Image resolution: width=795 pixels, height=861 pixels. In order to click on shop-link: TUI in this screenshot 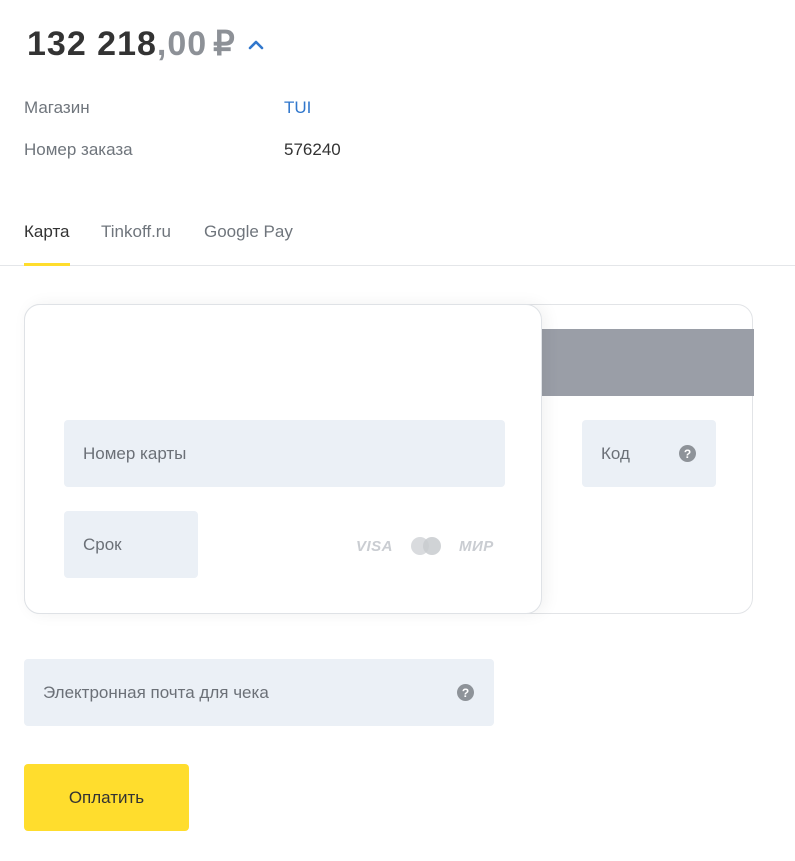, I will do `click(297, 108)`.